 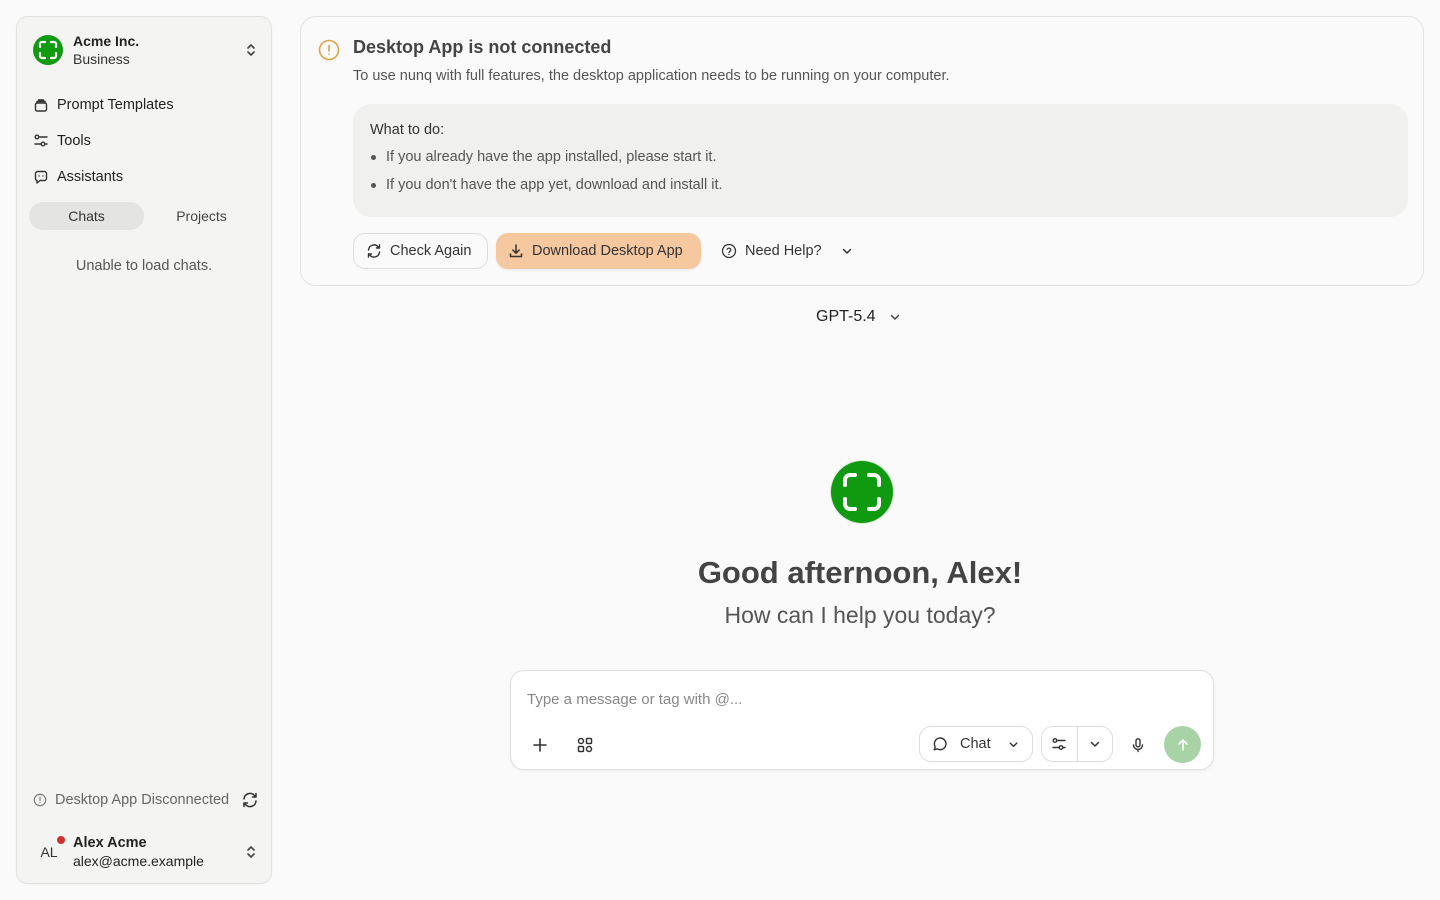 What do you see at coordinates (846, 316) in the screenshot?
I see `model-name: GPT-5.4` at bounding box center [846, 316].